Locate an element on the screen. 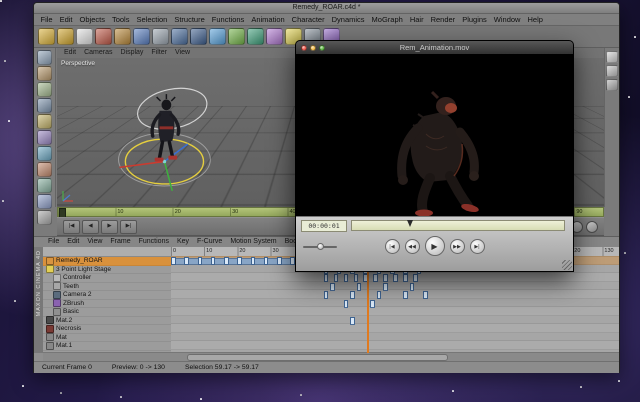 This screenshot has width=640, height=402. convert-object-icon is located at coordinates (44, 57).